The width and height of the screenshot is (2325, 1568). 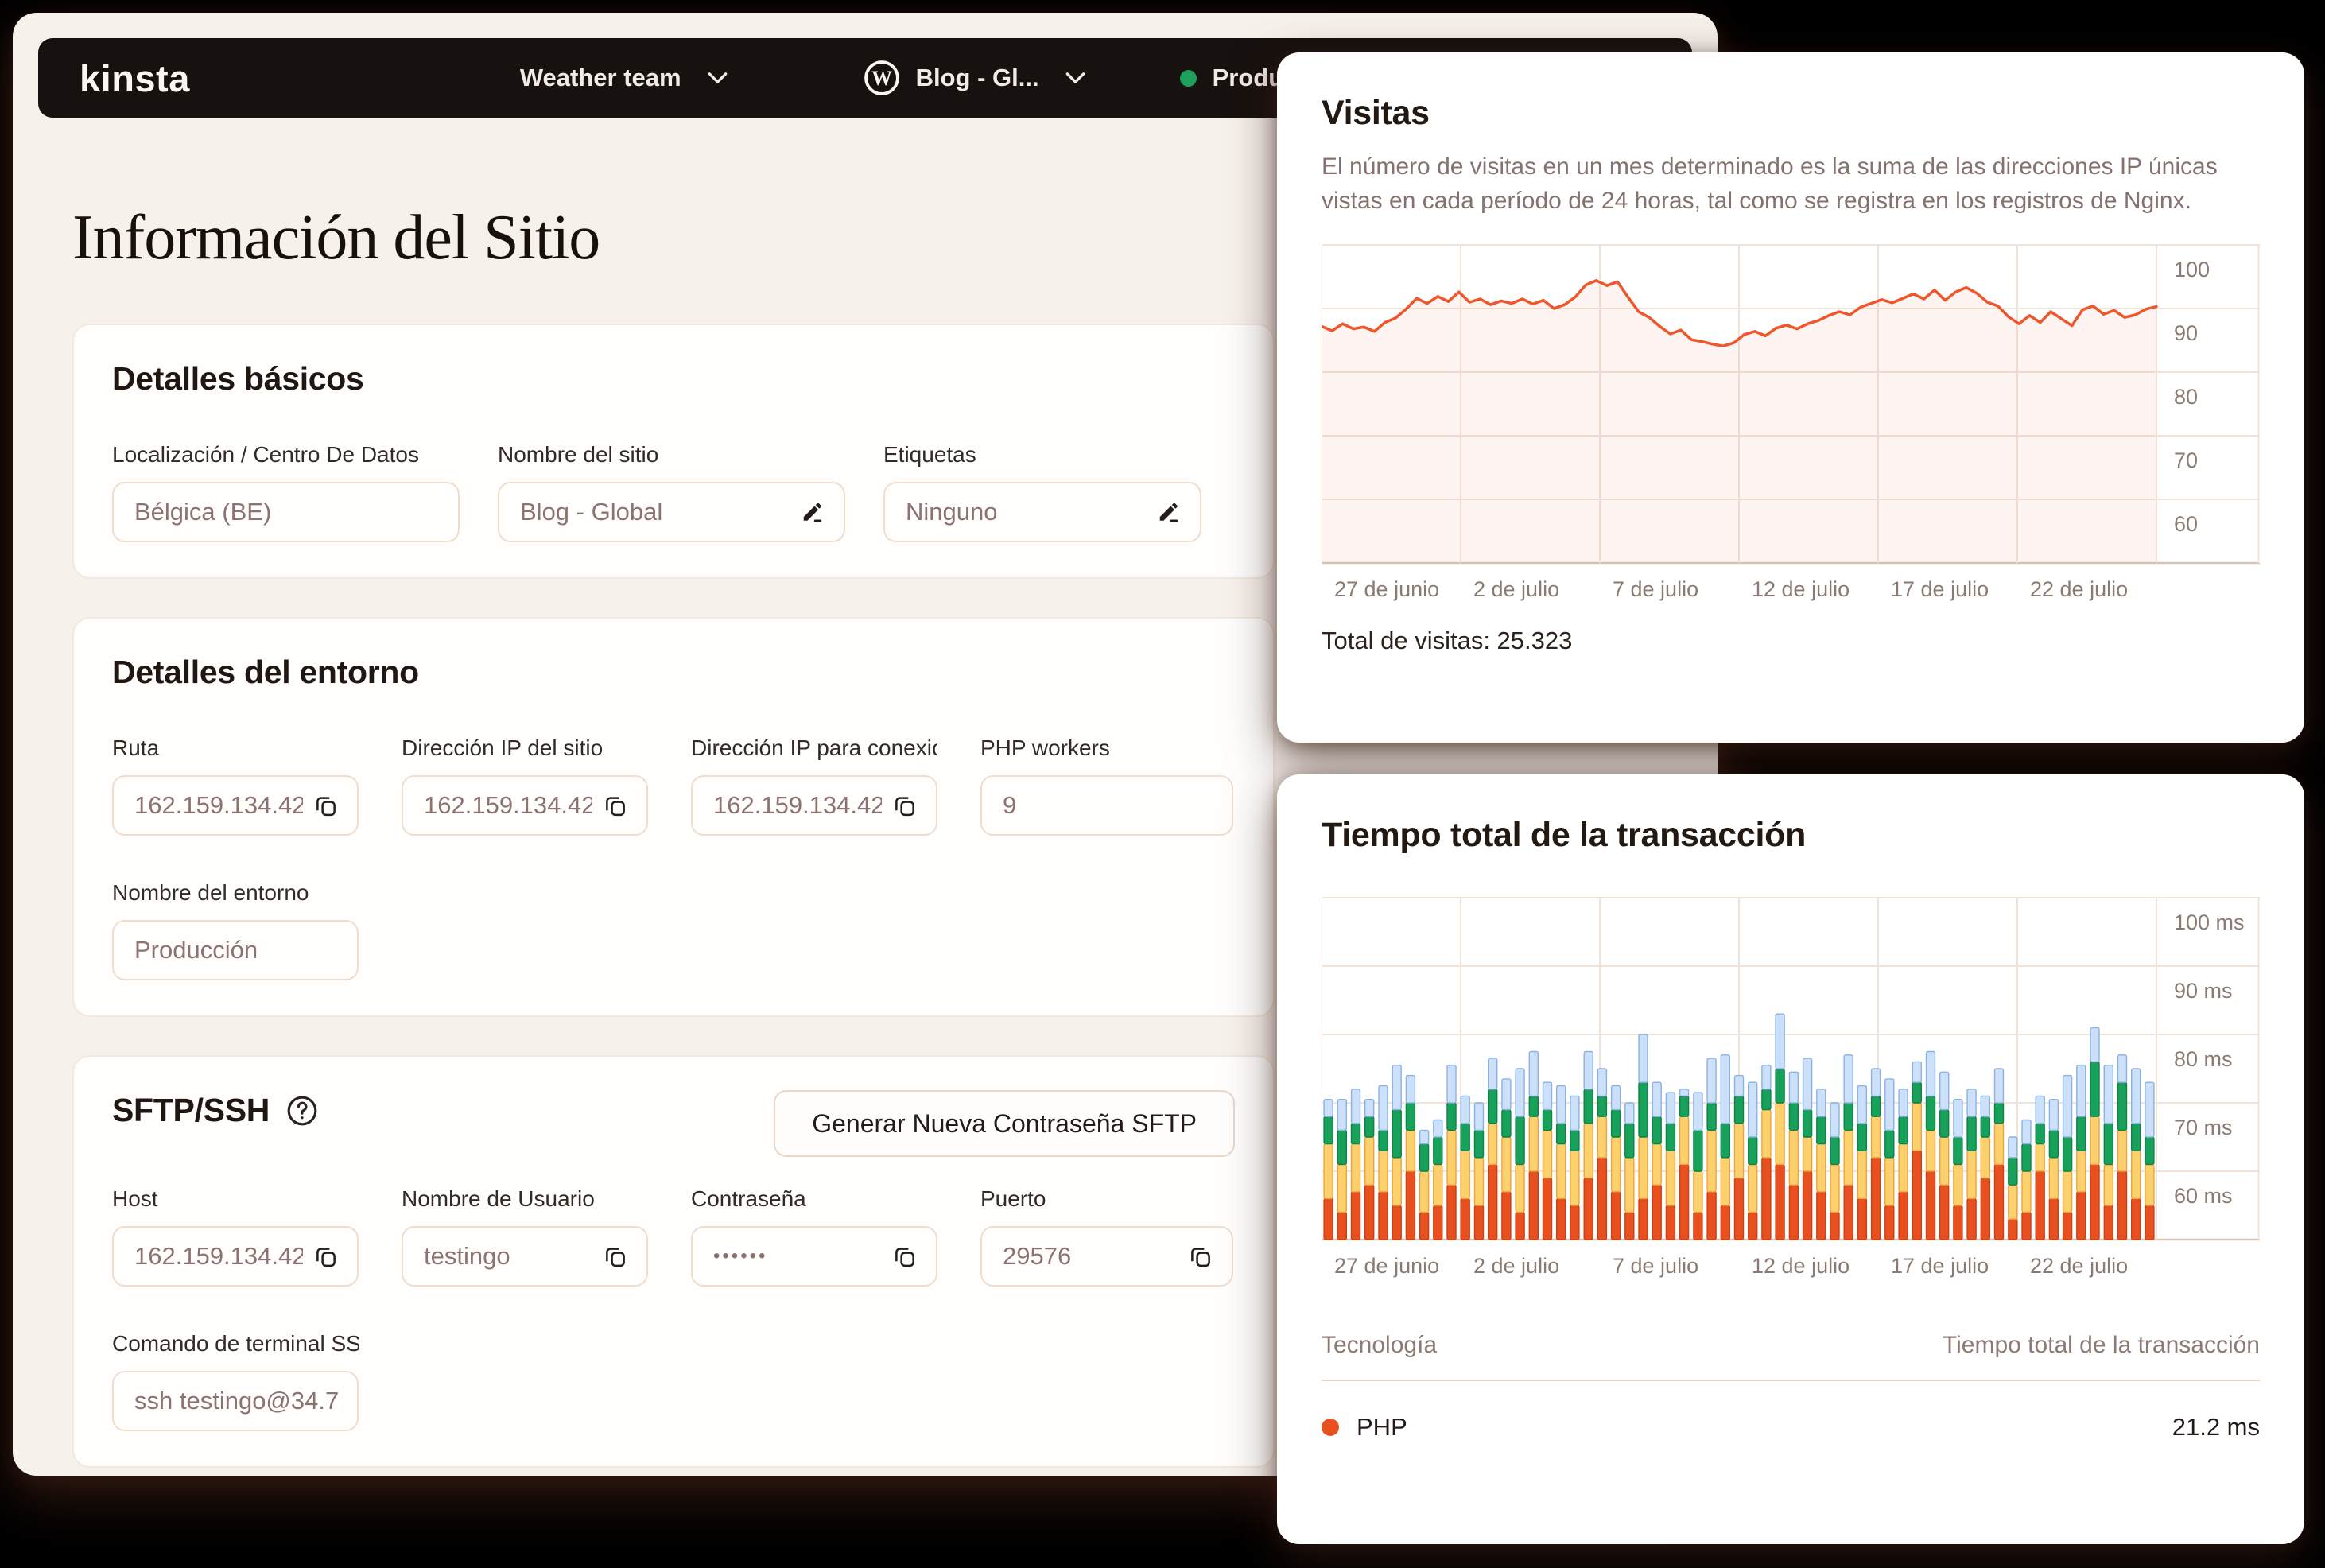 What do you see at coordinates (2203, 1059) in the screenshot?
I see `svg-text: 80 ms` at bounding box center [2203, 1059].